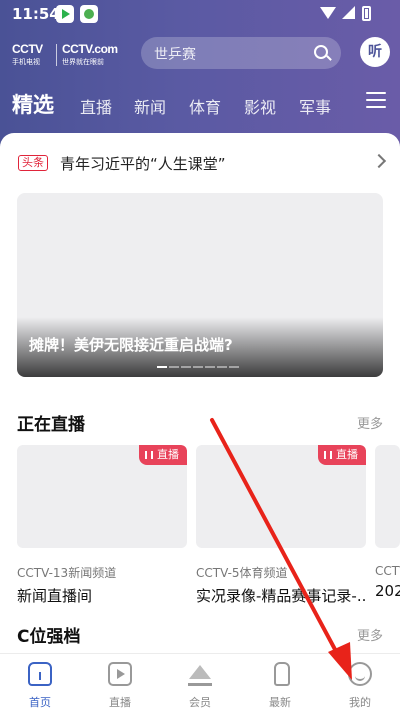  I want to click on headline-row: 头条 青年习近平的“人生课堂”, so click(203, 164).